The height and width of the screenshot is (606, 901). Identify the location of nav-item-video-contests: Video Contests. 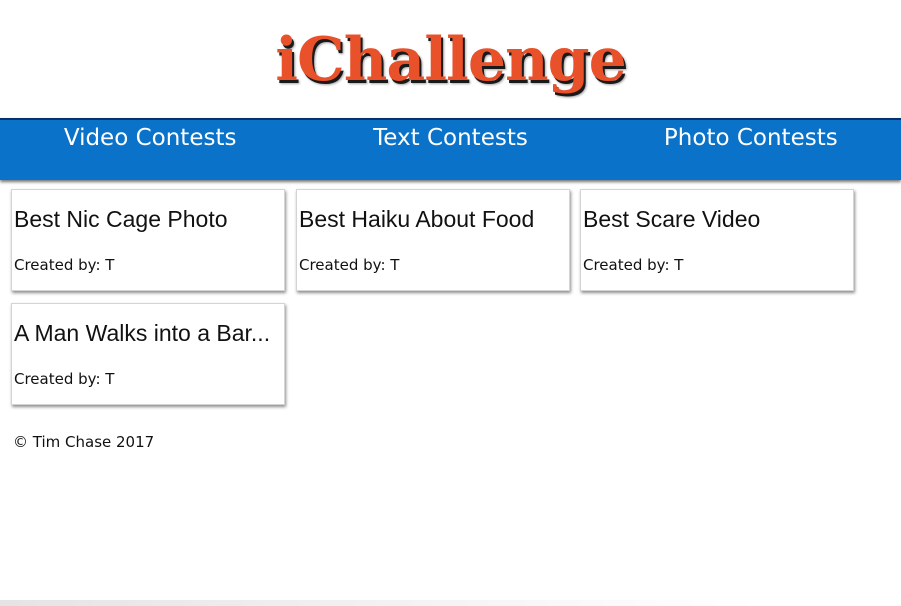
(150, 150).